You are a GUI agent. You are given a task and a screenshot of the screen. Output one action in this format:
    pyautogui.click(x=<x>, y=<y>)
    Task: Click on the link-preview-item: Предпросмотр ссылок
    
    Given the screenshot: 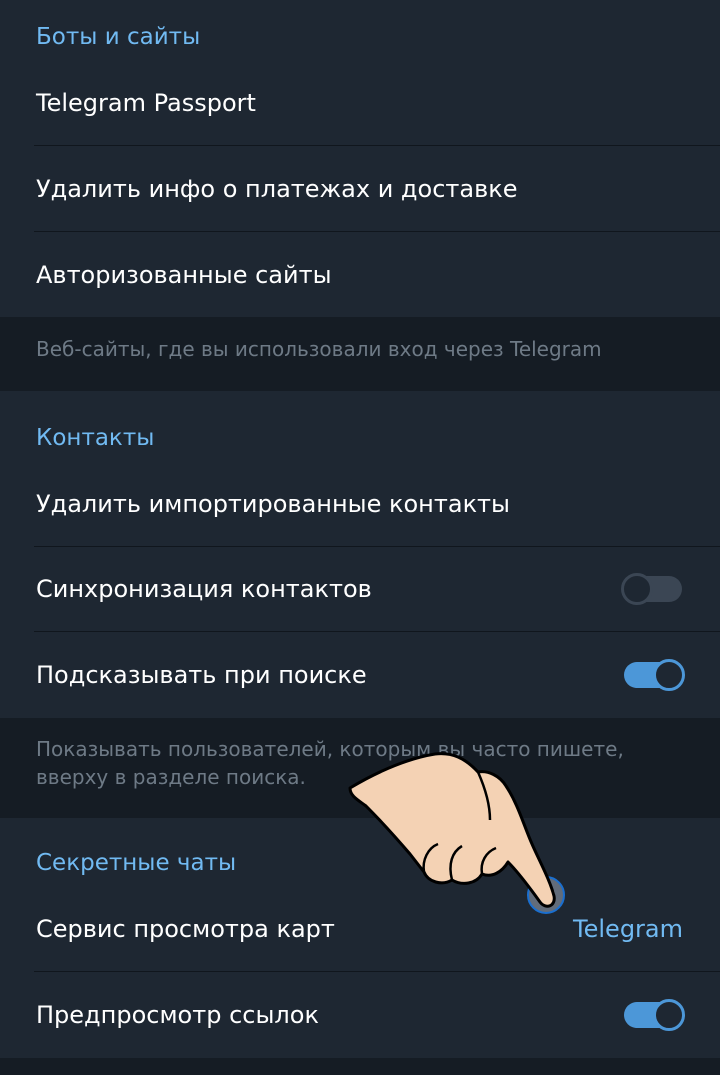 What is the action you would take?
    pyautogui.click(x=360, y=1015)
    